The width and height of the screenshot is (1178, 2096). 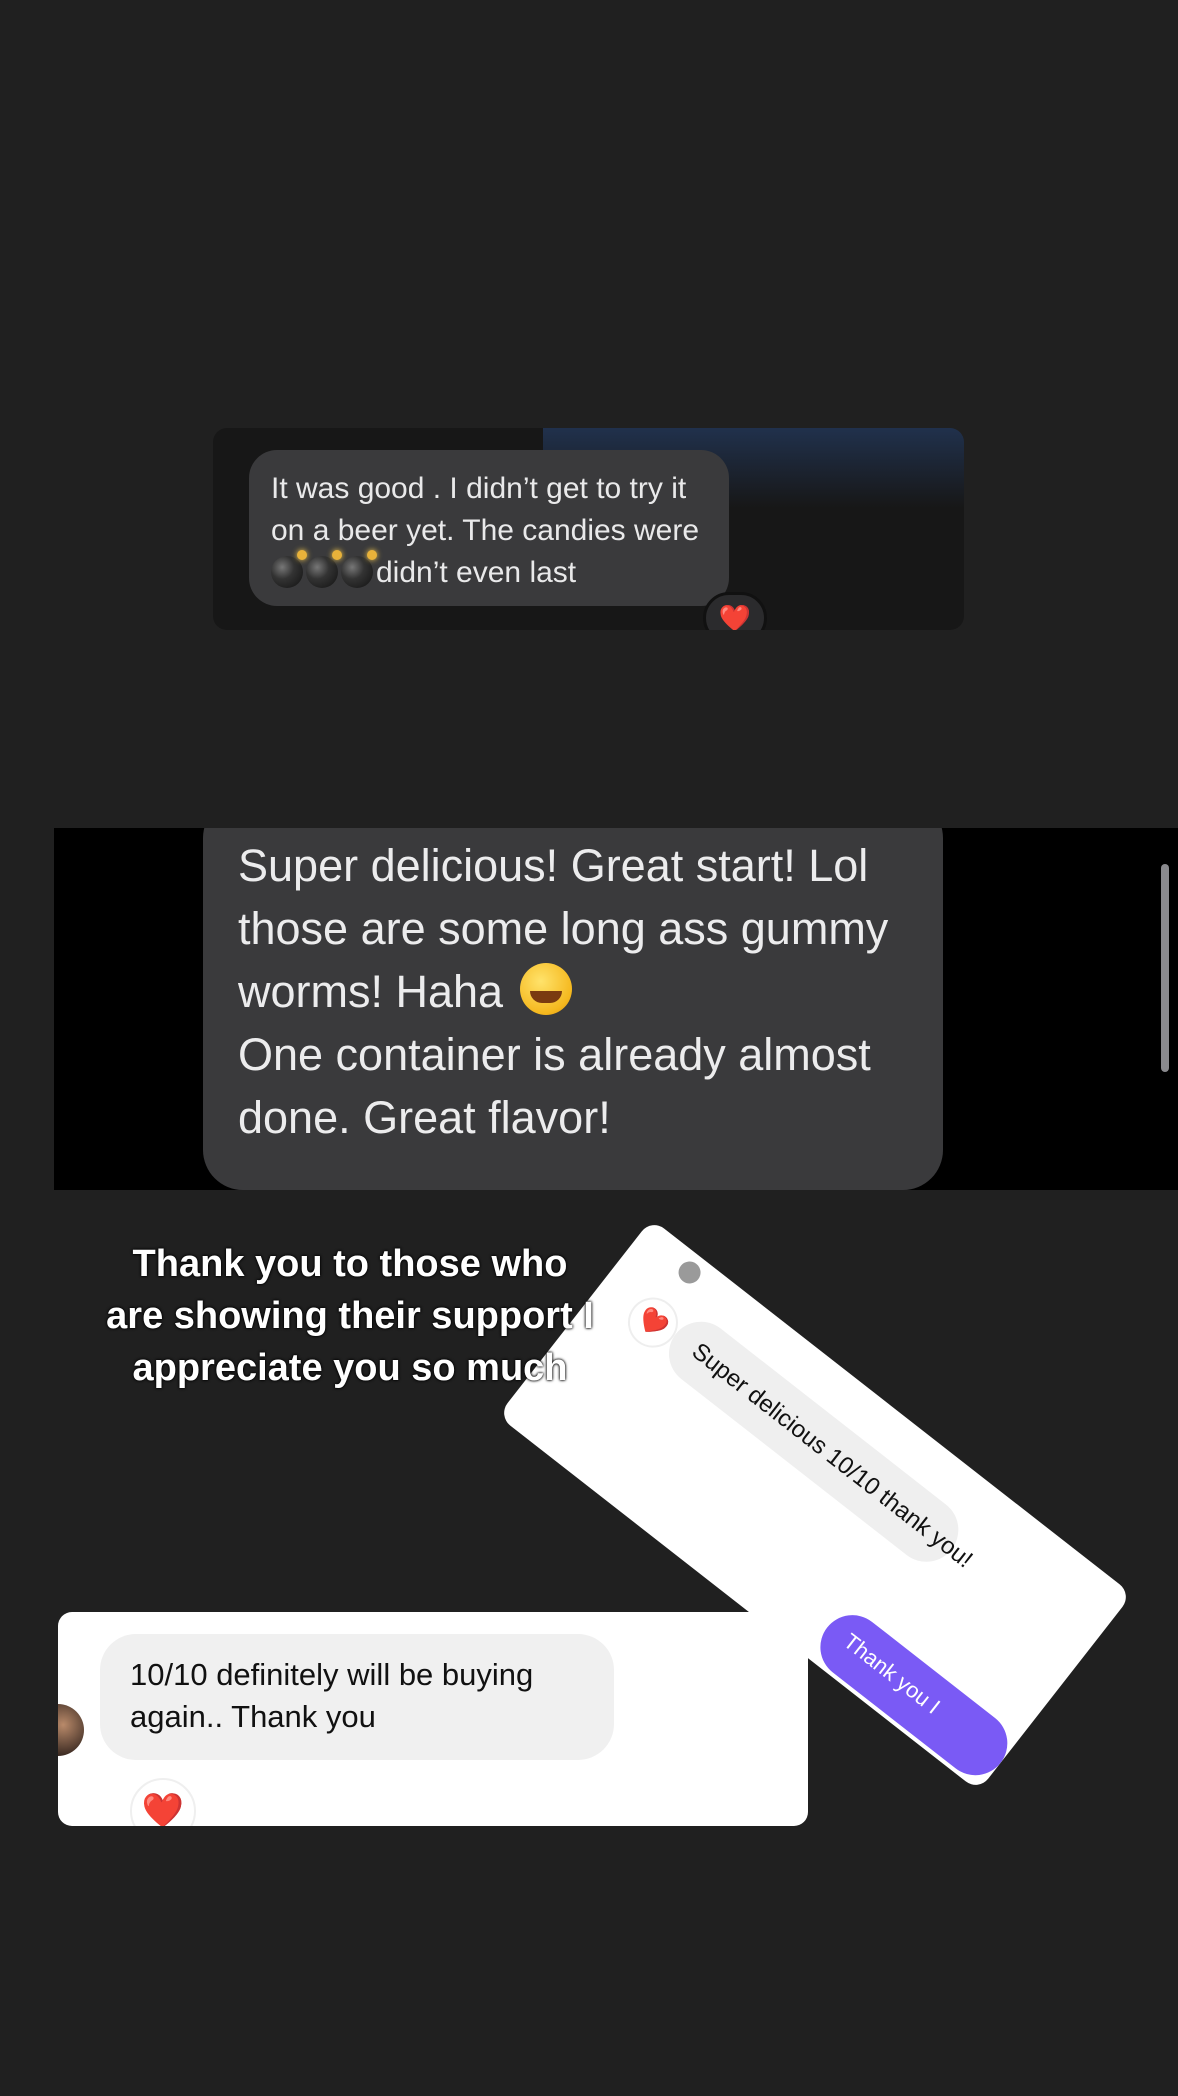 What do you see at coordinates (1165, 968) in the screenshot?
I see `scrollbar` at bounding box center [1165, 968].